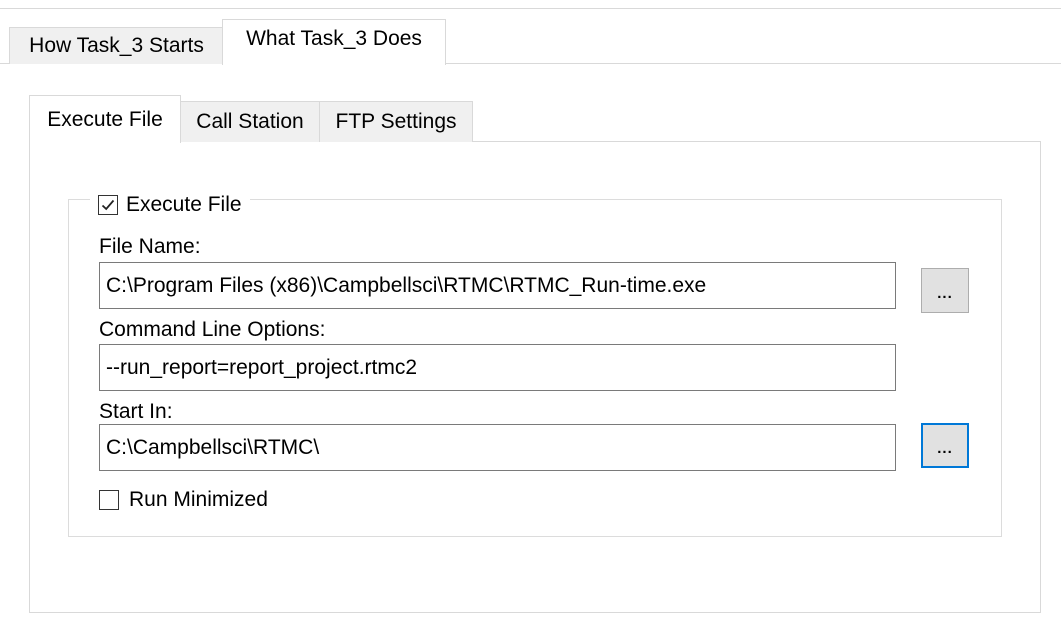 This screenshot has width=1061, height=618. What do you see at coordinates (136, 411) in the screenshot?
I see `start-in-label: Start In:` at bounding box center [136, 411].